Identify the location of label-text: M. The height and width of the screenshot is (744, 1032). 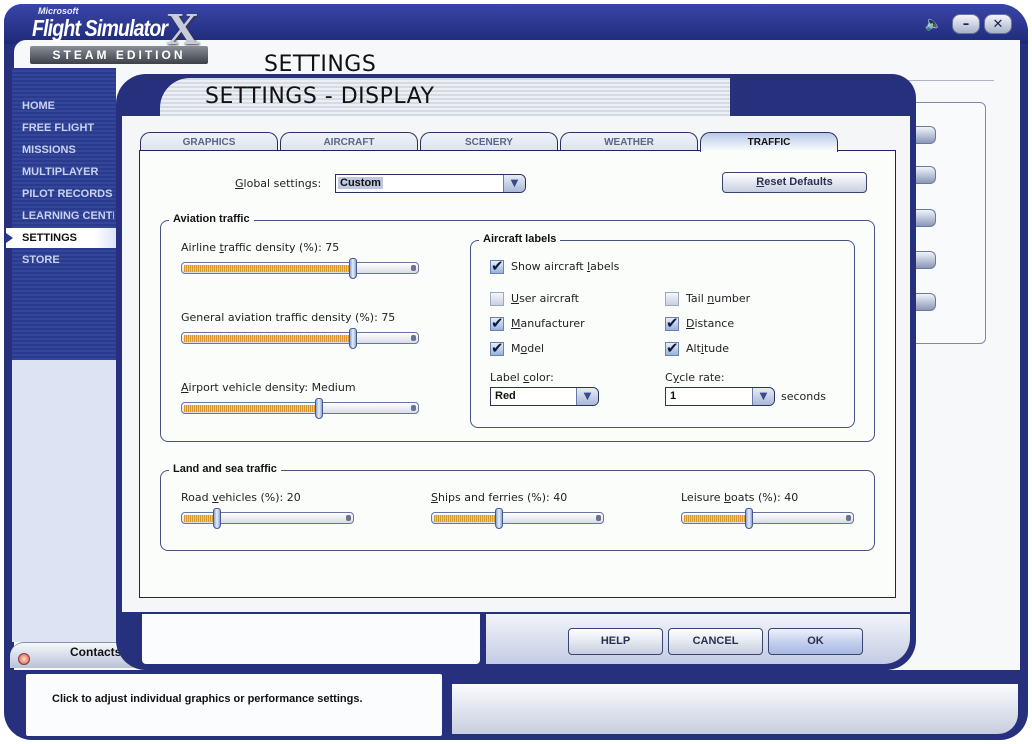
(516, 348).